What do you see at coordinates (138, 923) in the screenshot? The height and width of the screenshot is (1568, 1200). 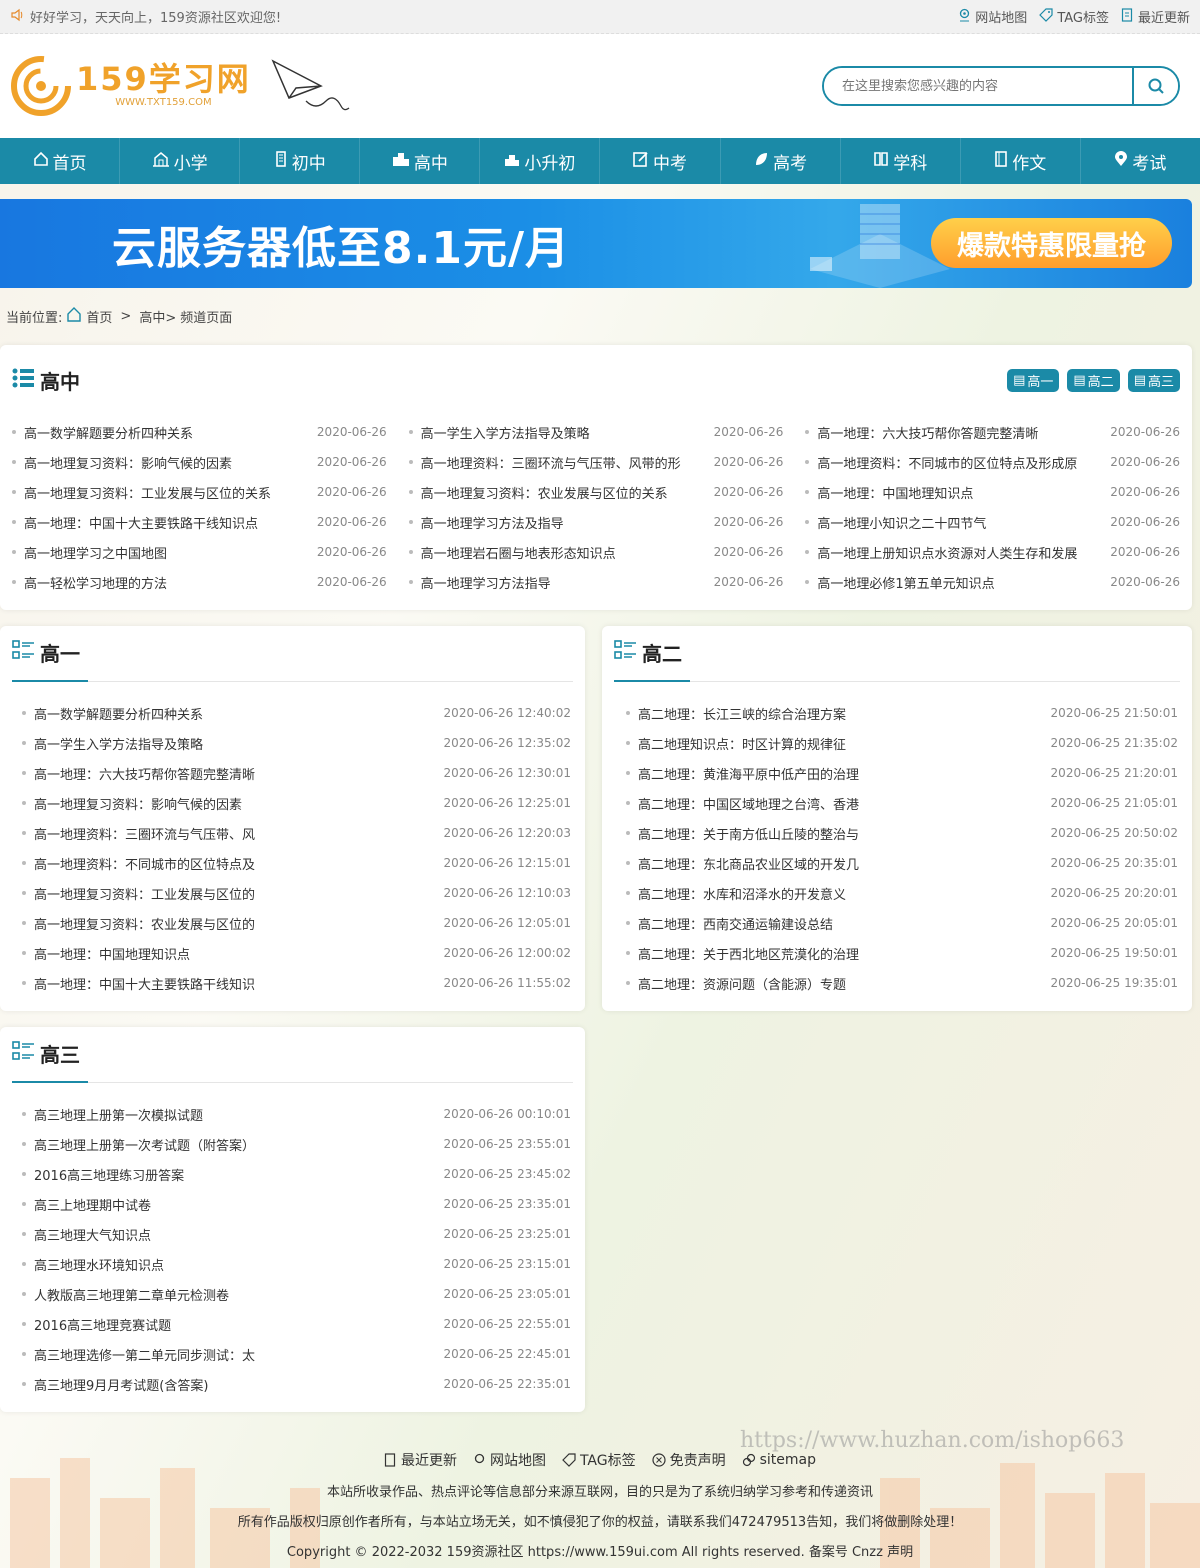 I see `list-item-title: 高一地理复习资料：农业发展与区位的` at bounding box center [138, 923].